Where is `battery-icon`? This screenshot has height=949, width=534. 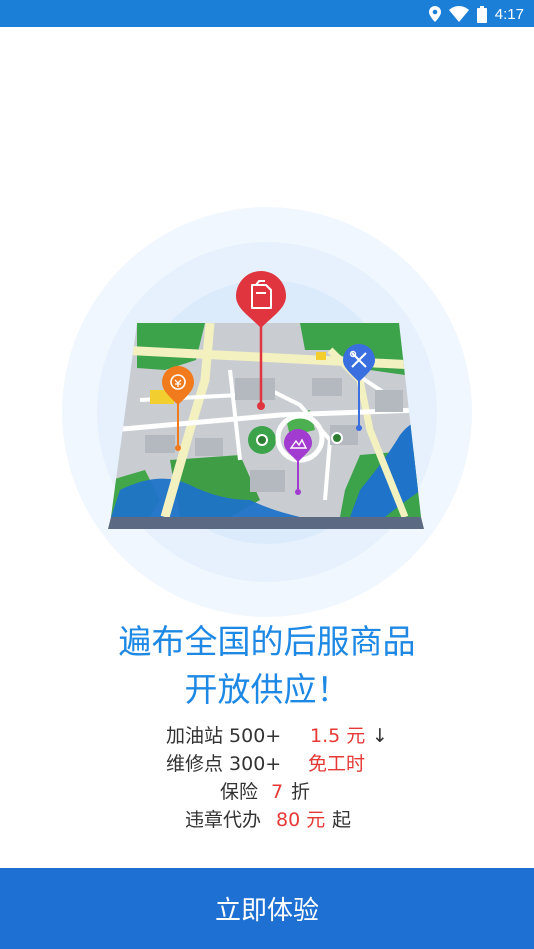
battery-icon is located at coordinates (481, 14).